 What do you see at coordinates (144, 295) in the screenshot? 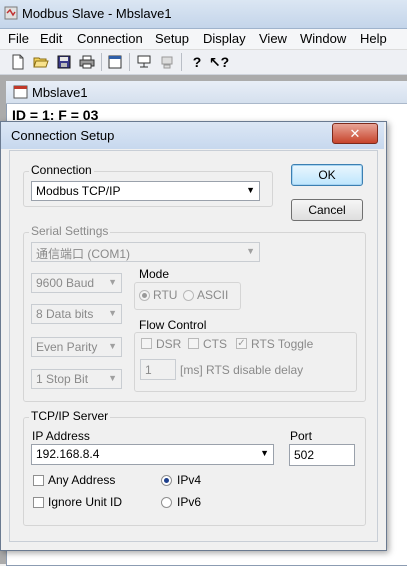
I see `mode-rtu-radio` at bounding box center [144, 295].